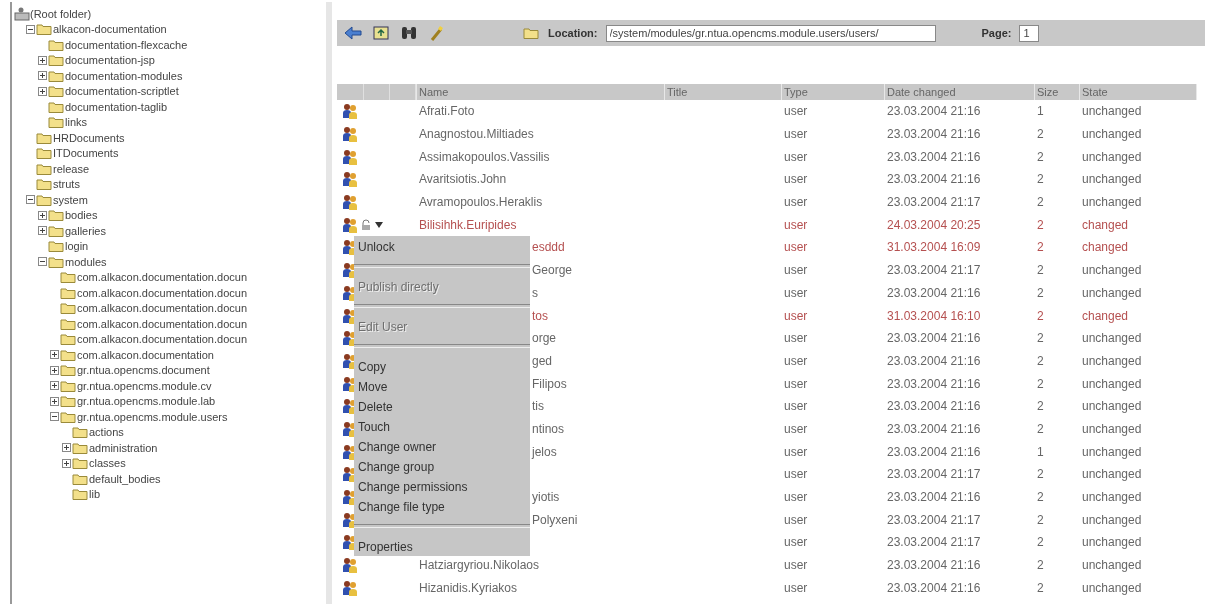 This screenshot has height=608, width=1205. Describe the element at coordinates (146, 401) in the screenshot. I see `tree-item: gr.ntua.opencms.module.lab` at that location.